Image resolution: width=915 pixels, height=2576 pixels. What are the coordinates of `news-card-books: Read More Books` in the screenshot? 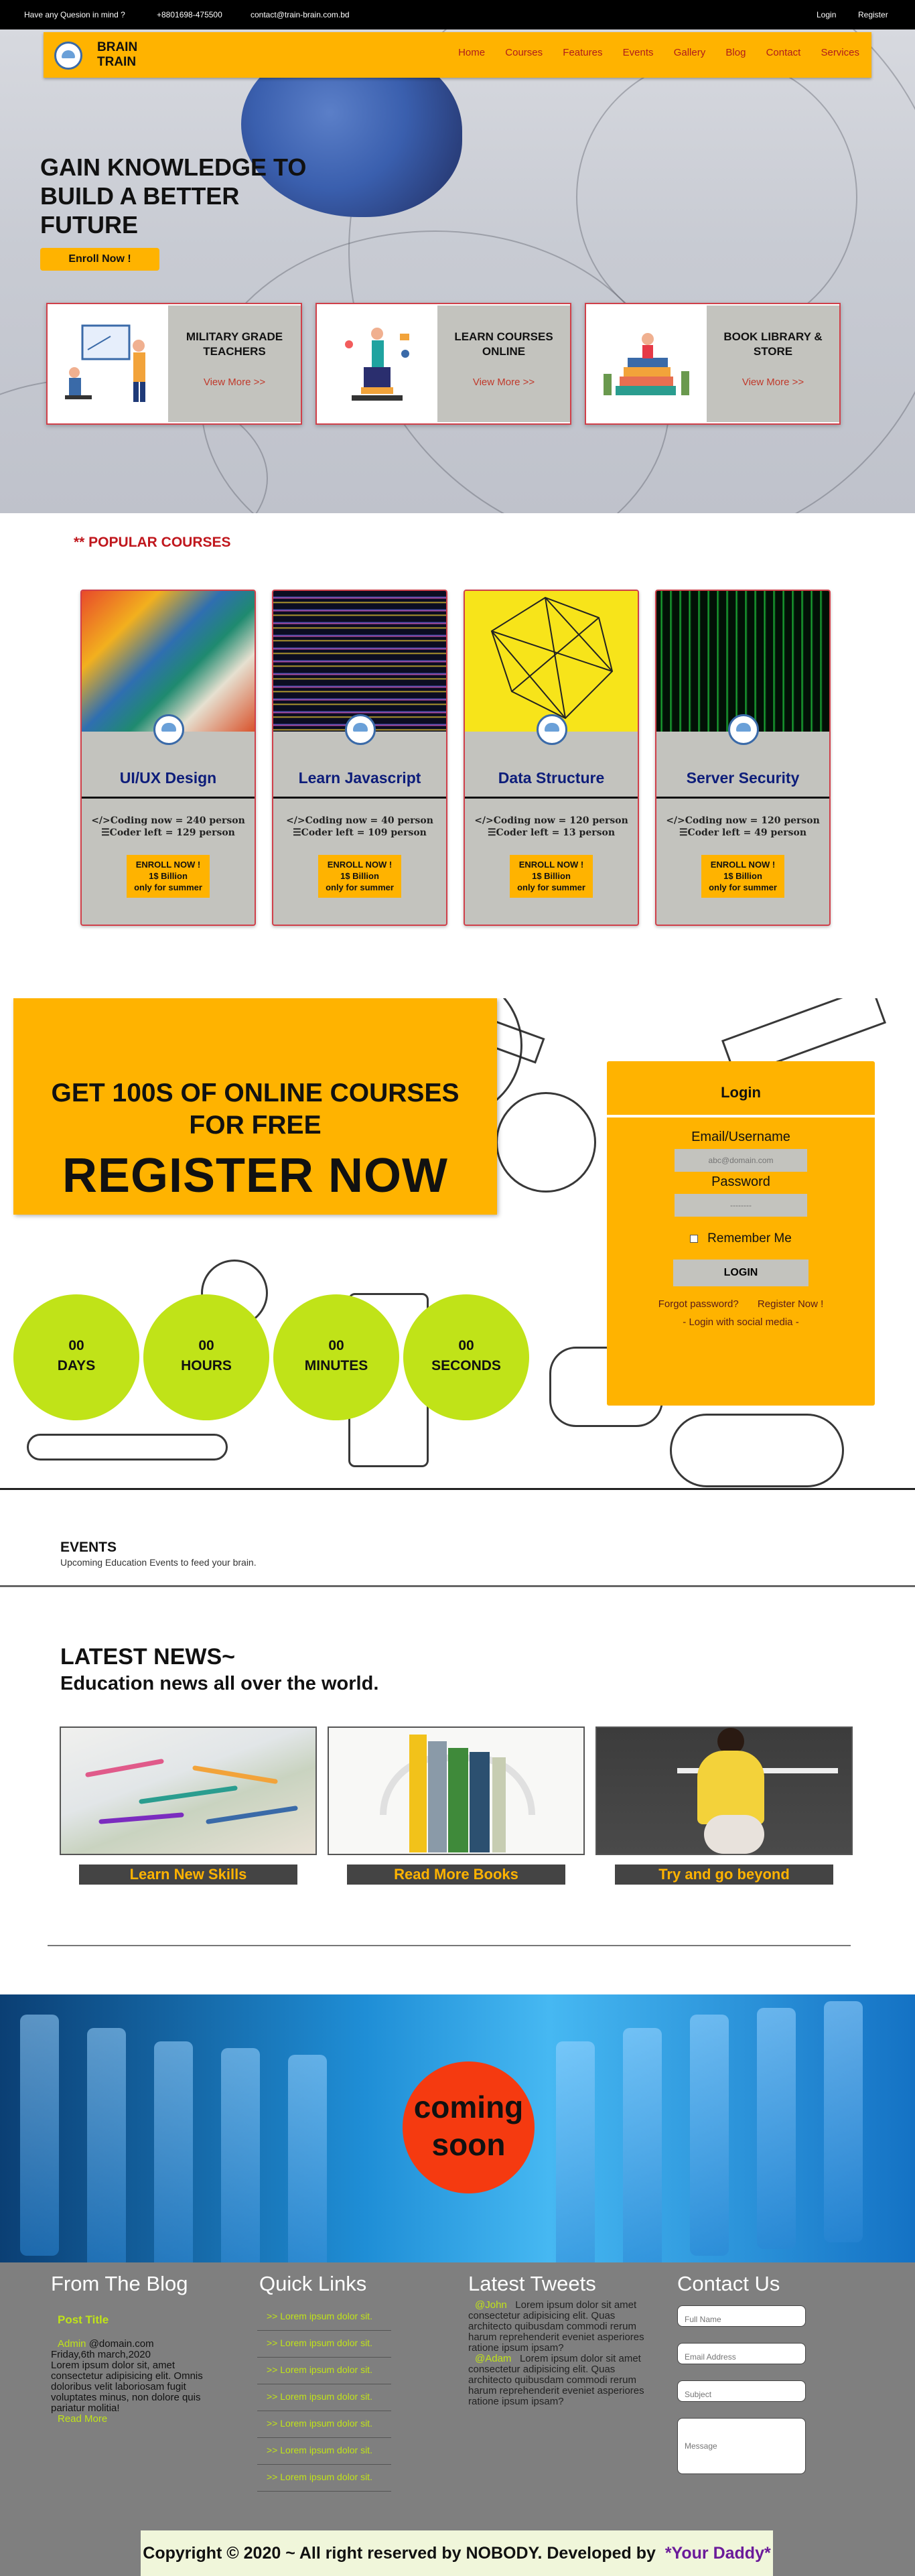 It's located at (456, 1806).